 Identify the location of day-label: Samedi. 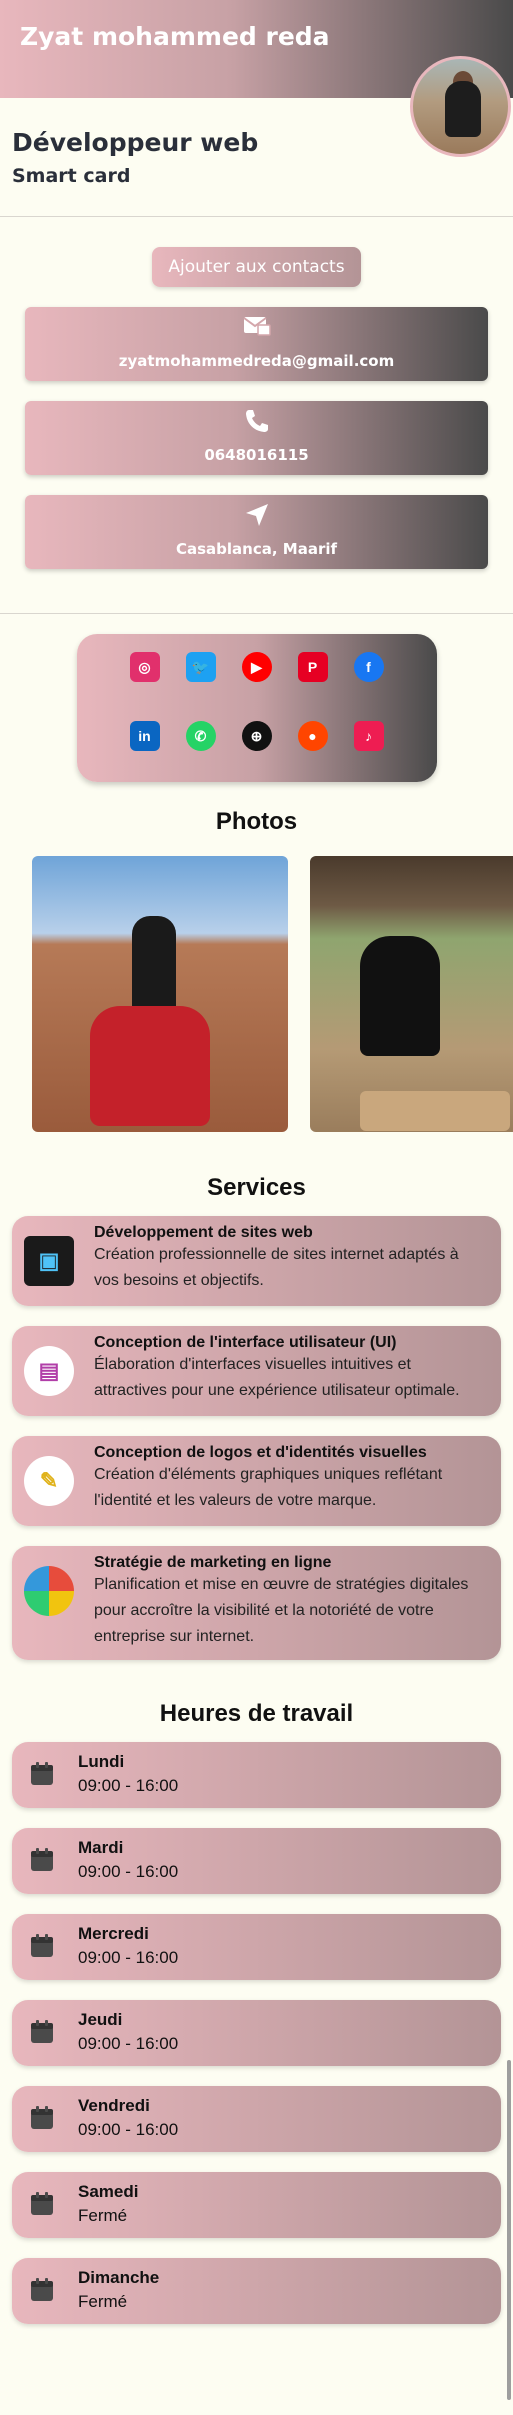
(108, 2191).